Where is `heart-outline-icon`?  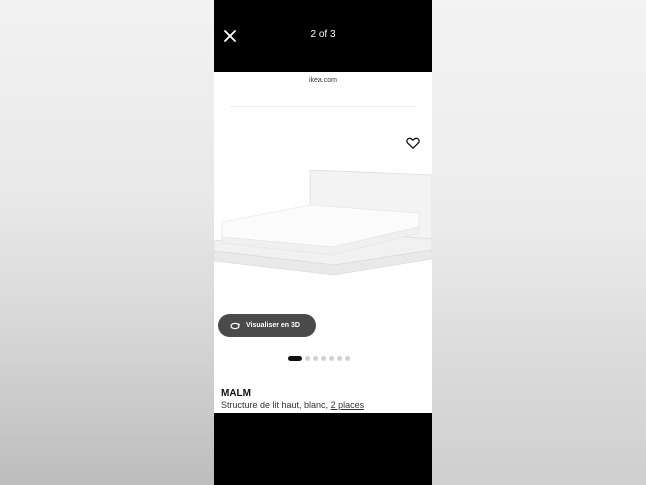 heart-outline-icon is located at coordinates (413, 143).